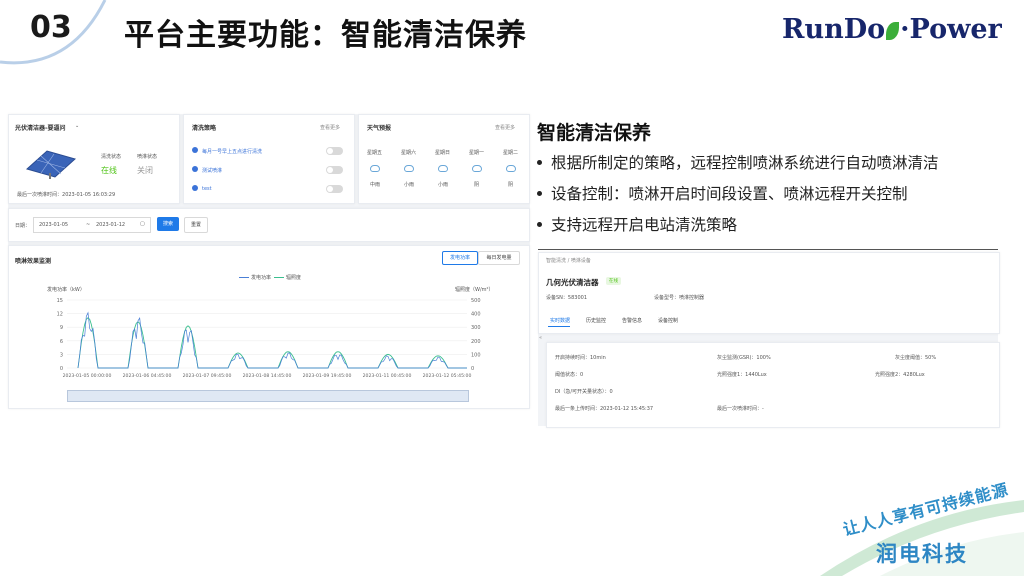 This screenshot has height=576, width=1024. What do you see at coordinates (111, 157) in the screenshot?
I see `clean-status-label: 清洗状态` at bounding box center [111, 157].